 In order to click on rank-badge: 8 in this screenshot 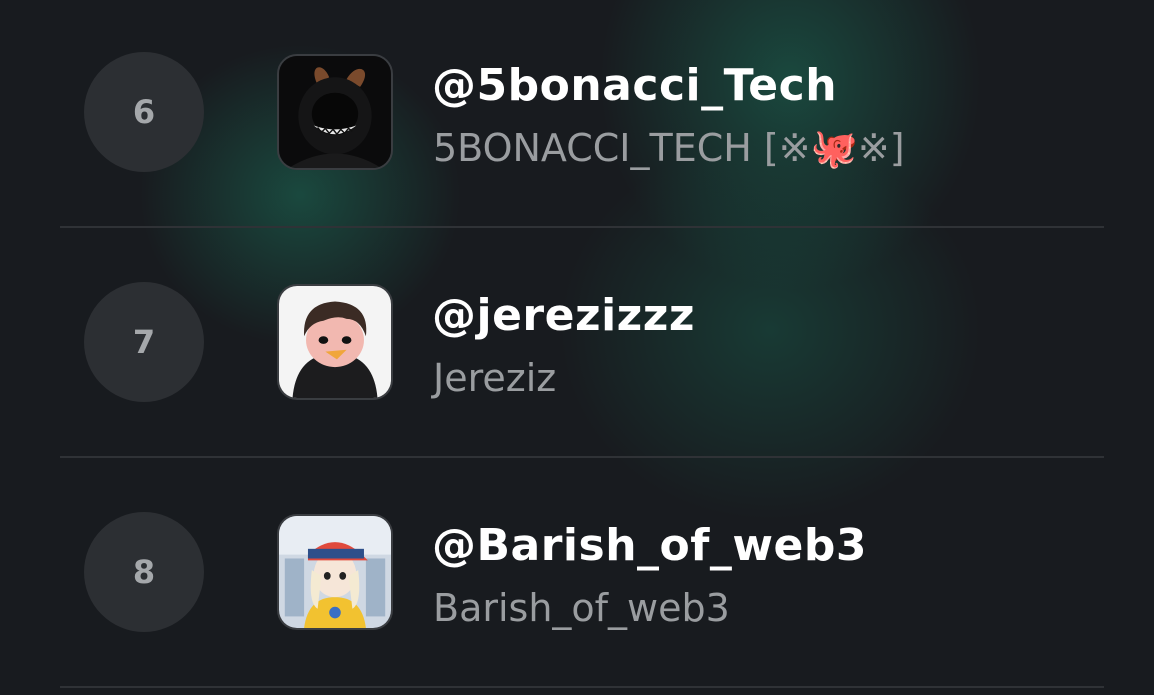, I will do `click(144, 572)`.